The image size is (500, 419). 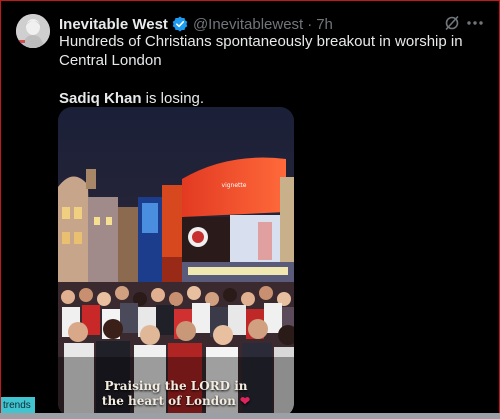 I want to click on heart-icon: ❤, so click(x=245, y=401).